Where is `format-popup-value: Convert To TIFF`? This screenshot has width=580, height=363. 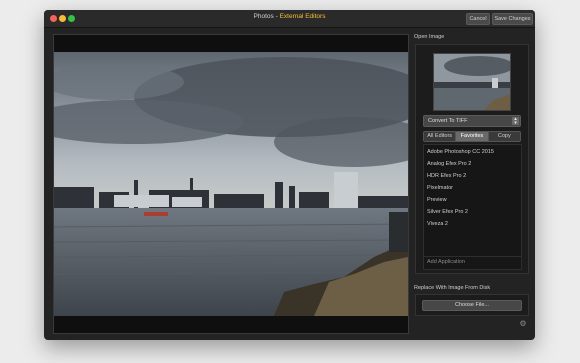
format-popup-value: Convert To TIFF is located at coordinates (448, 121).